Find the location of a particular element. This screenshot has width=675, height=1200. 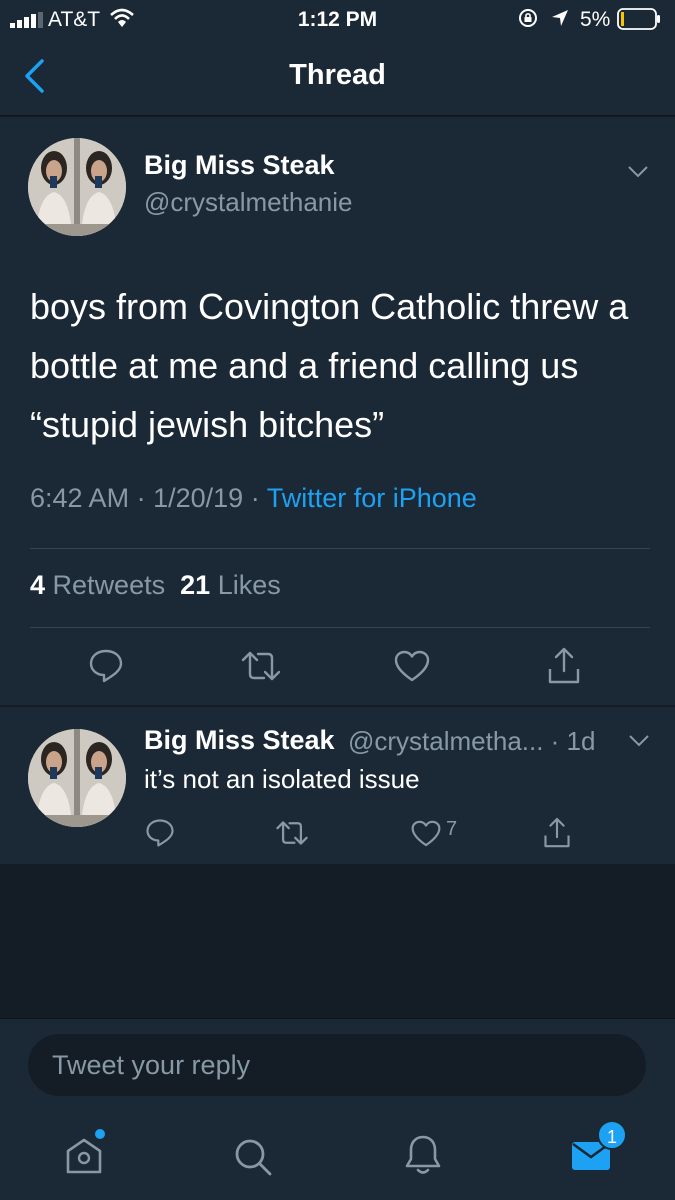

tweet-source-link: Twitter for iPhone is located at coordinates (372, 498).